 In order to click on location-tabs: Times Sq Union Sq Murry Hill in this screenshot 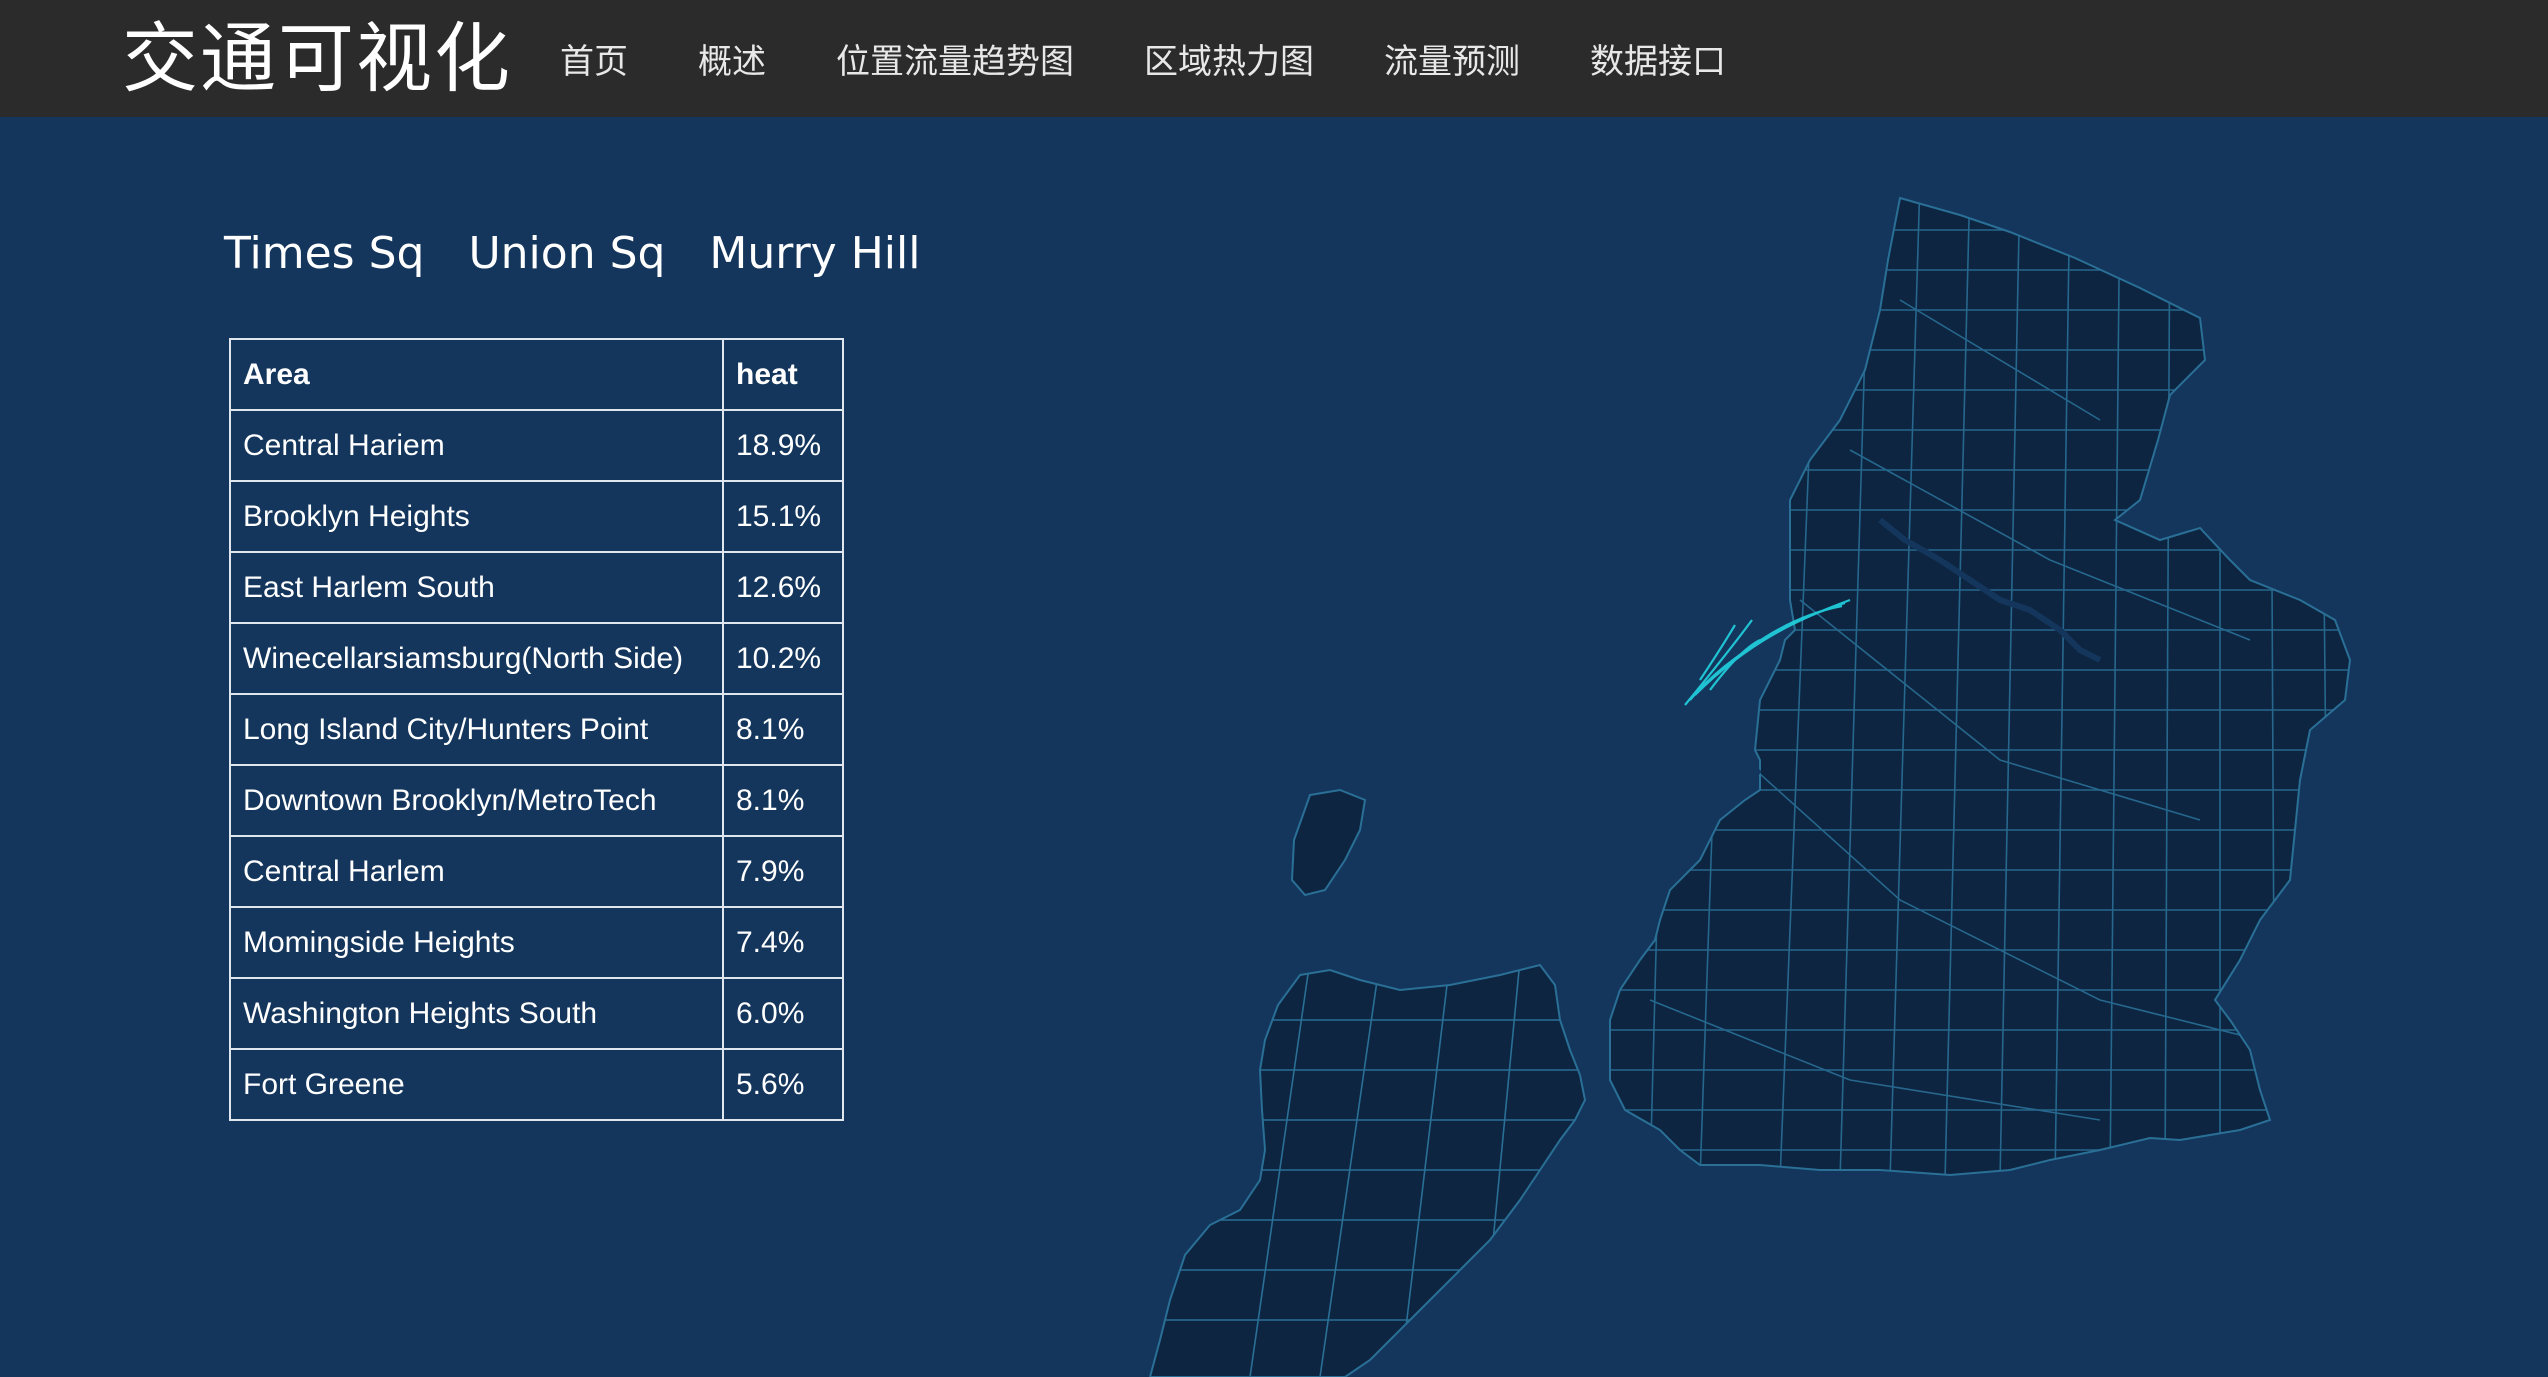, I will do `click(572, 253)`.